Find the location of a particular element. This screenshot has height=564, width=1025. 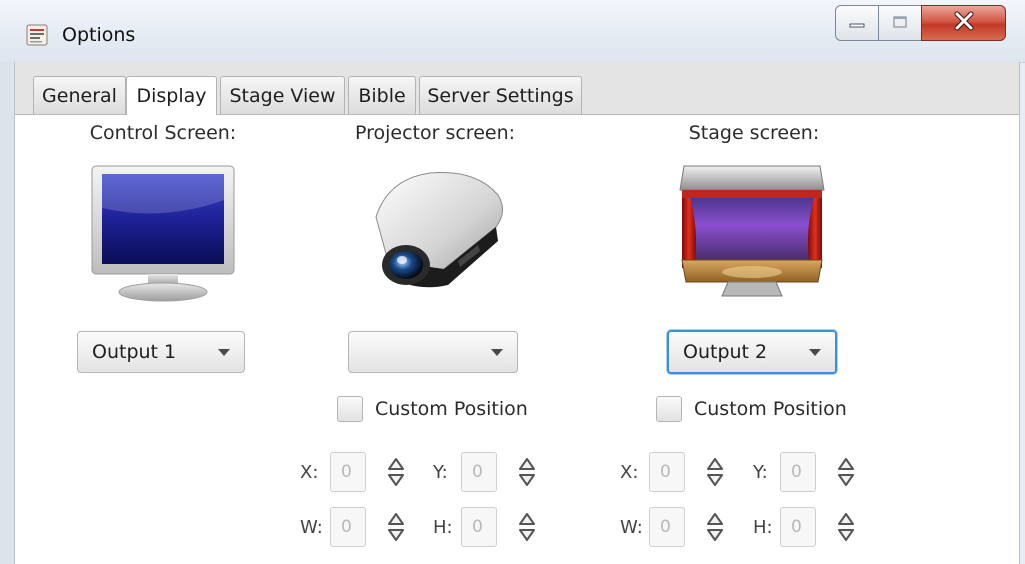

projector-w-field: 0 is located at coordinates (348, 527).